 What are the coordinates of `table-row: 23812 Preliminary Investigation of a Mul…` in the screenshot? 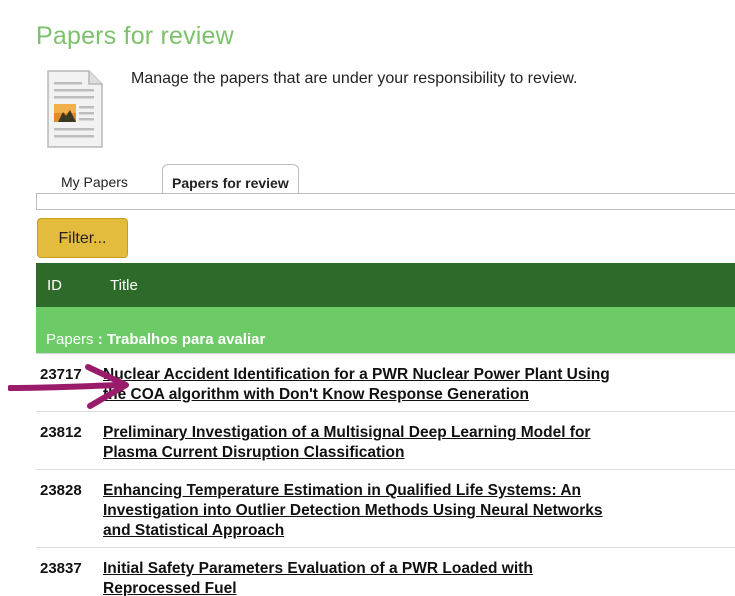 It's located at (385, 441).